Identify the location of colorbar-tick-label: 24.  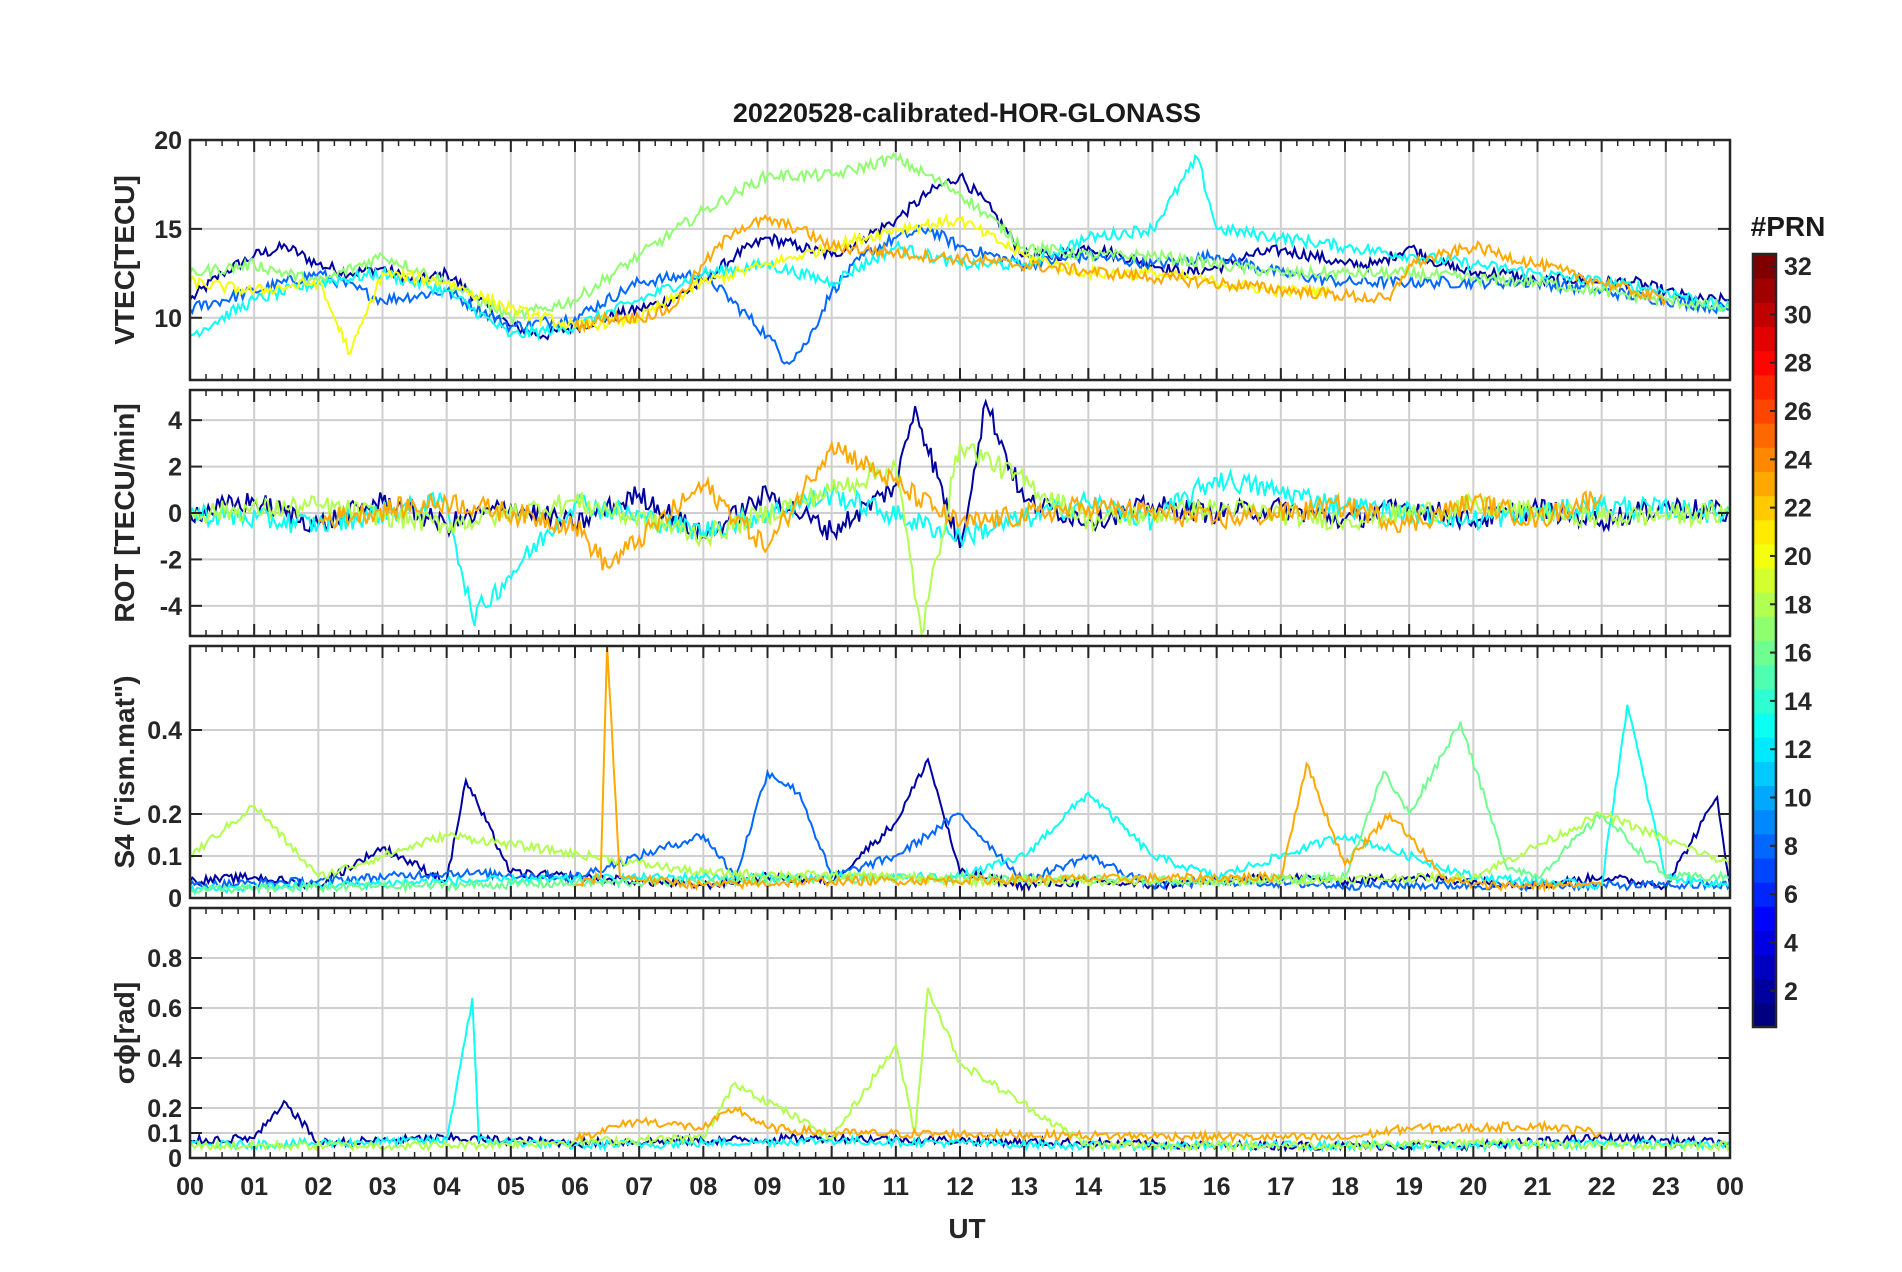
(1798, 460).